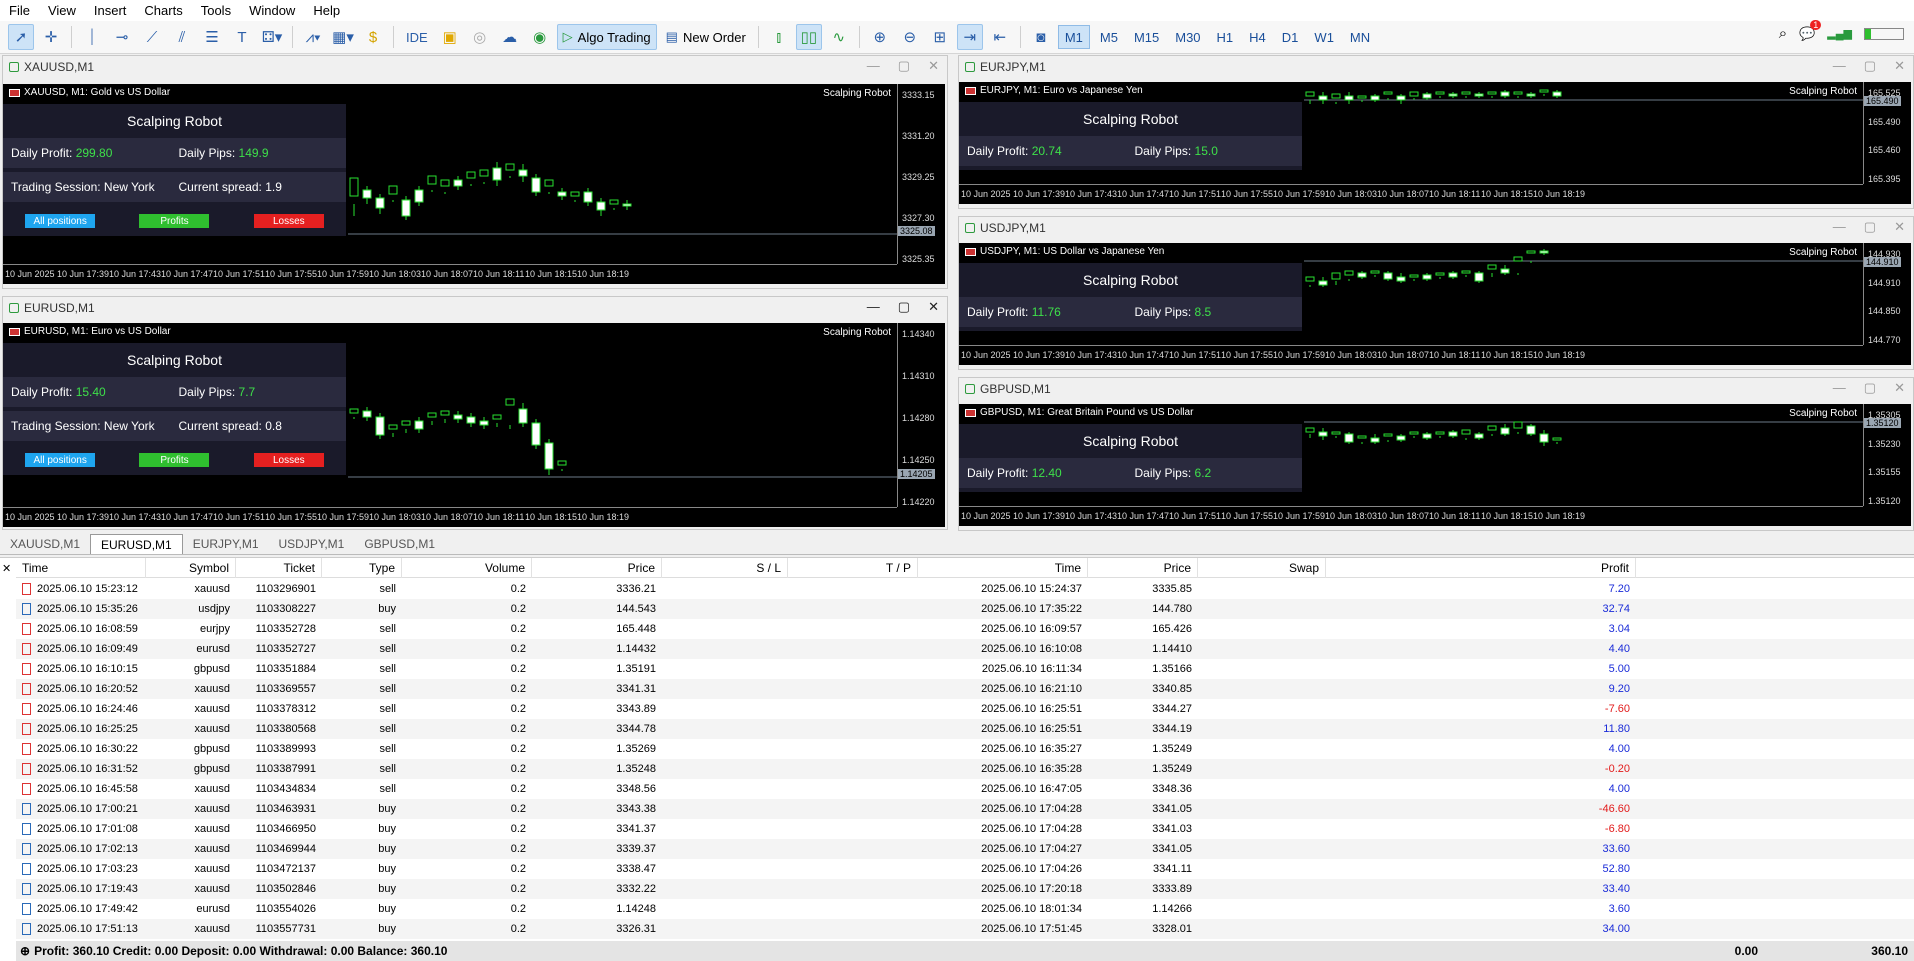  I want to click on tab-gbpusd-m1: GBPUSD,M1, so click(399, 544).